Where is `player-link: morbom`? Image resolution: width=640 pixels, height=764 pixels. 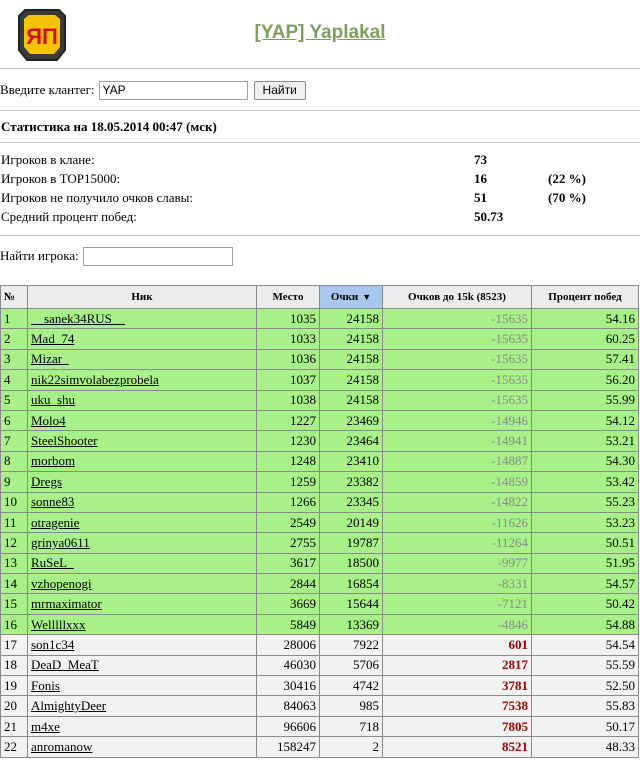 player-link: morbom is located at coordinates (53, 460).